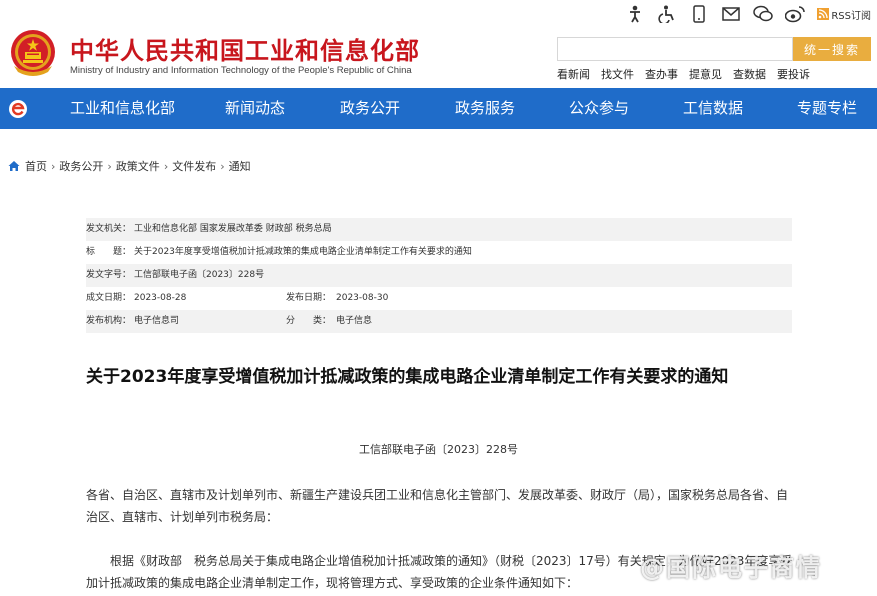 This screenshot has width=877, height=596. What do you see at coordinates (573, 74) in the screenshot?
I see `quick-link-news: 看新闻` at bounding box center [573, 74].